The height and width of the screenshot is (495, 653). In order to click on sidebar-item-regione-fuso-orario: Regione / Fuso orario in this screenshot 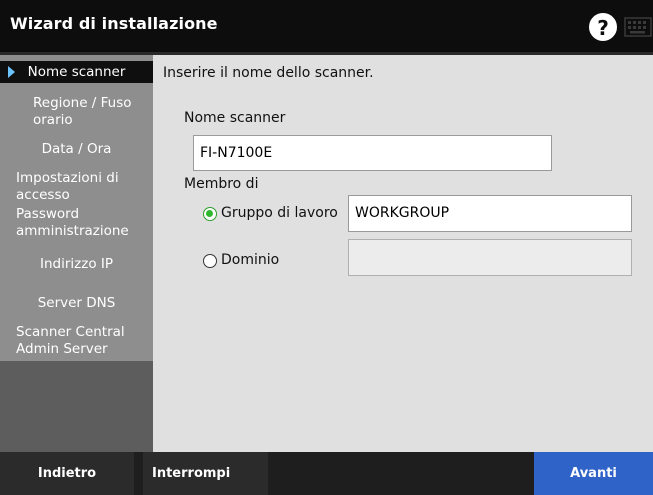, I will do `click(67, 112)`.